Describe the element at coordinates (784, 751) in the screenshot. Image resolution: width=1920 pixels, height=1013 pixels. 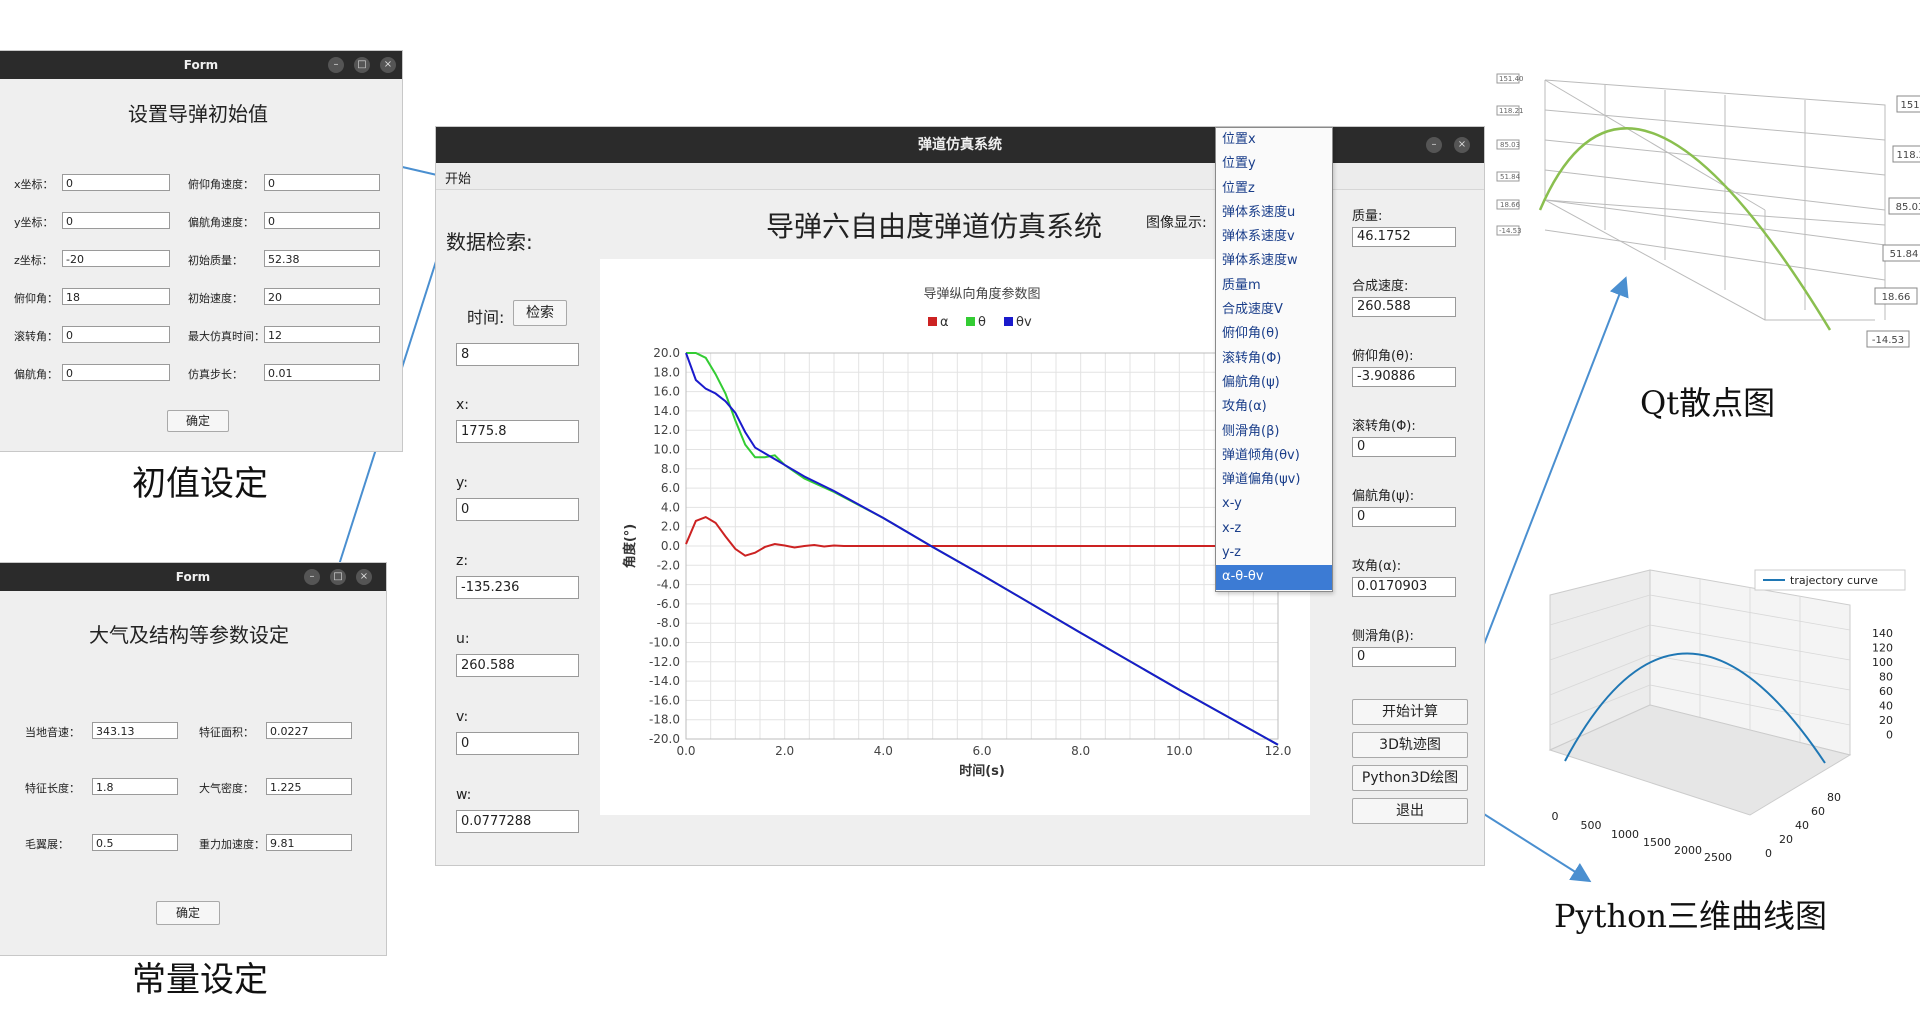
I see `x-tick-label: 2.0` at that location.